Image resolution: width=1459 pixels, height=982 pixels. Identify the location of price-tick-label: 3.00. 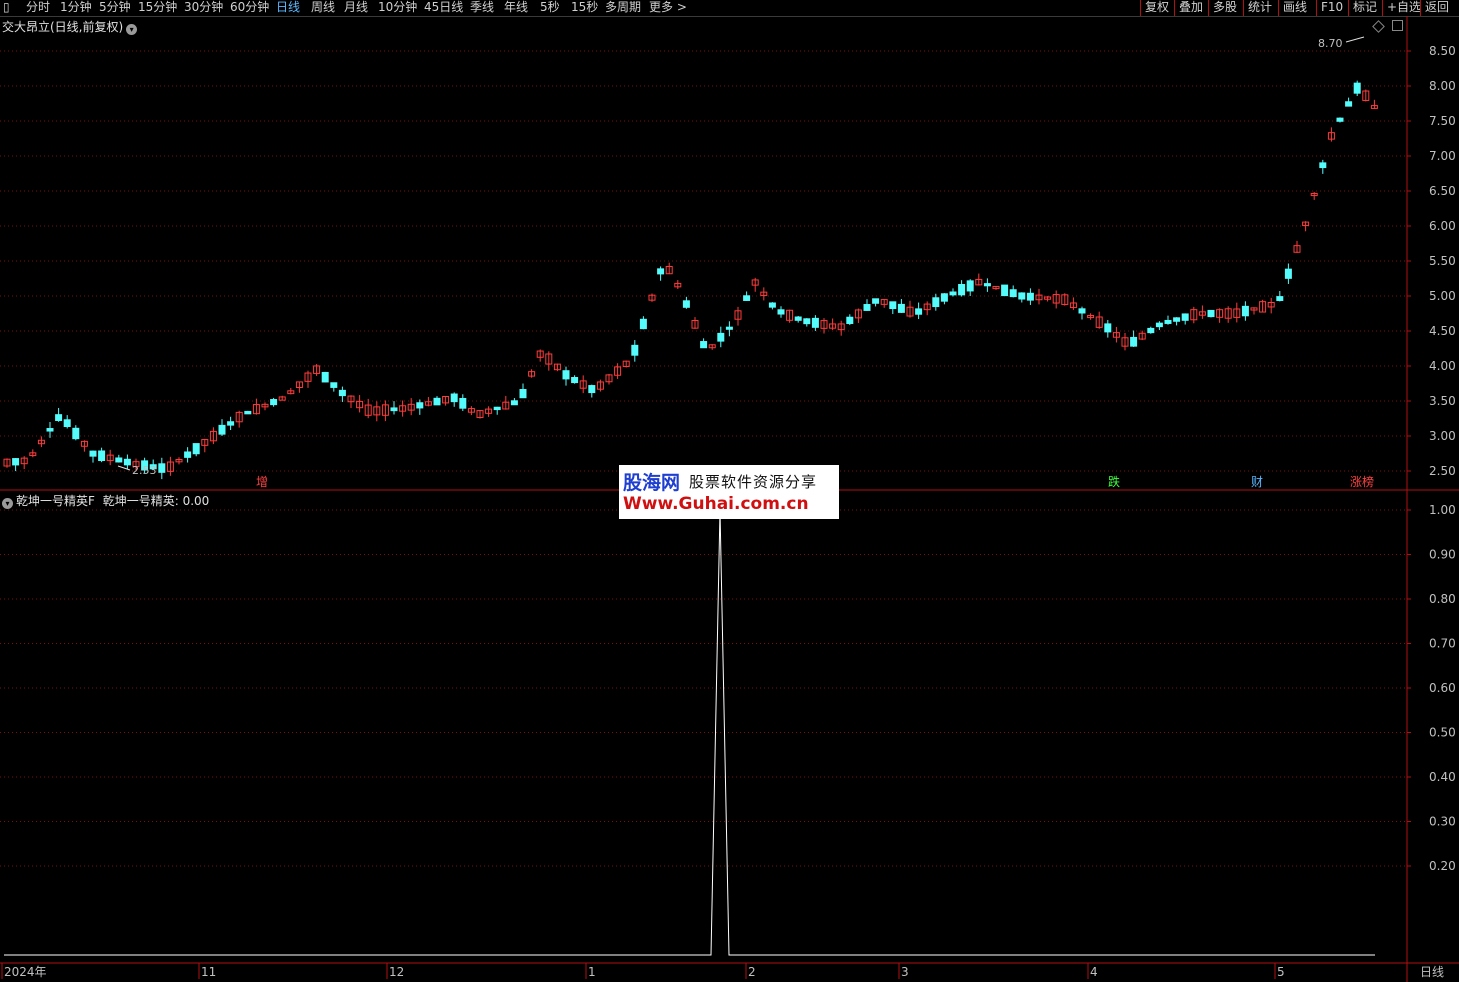
(1442, 436).